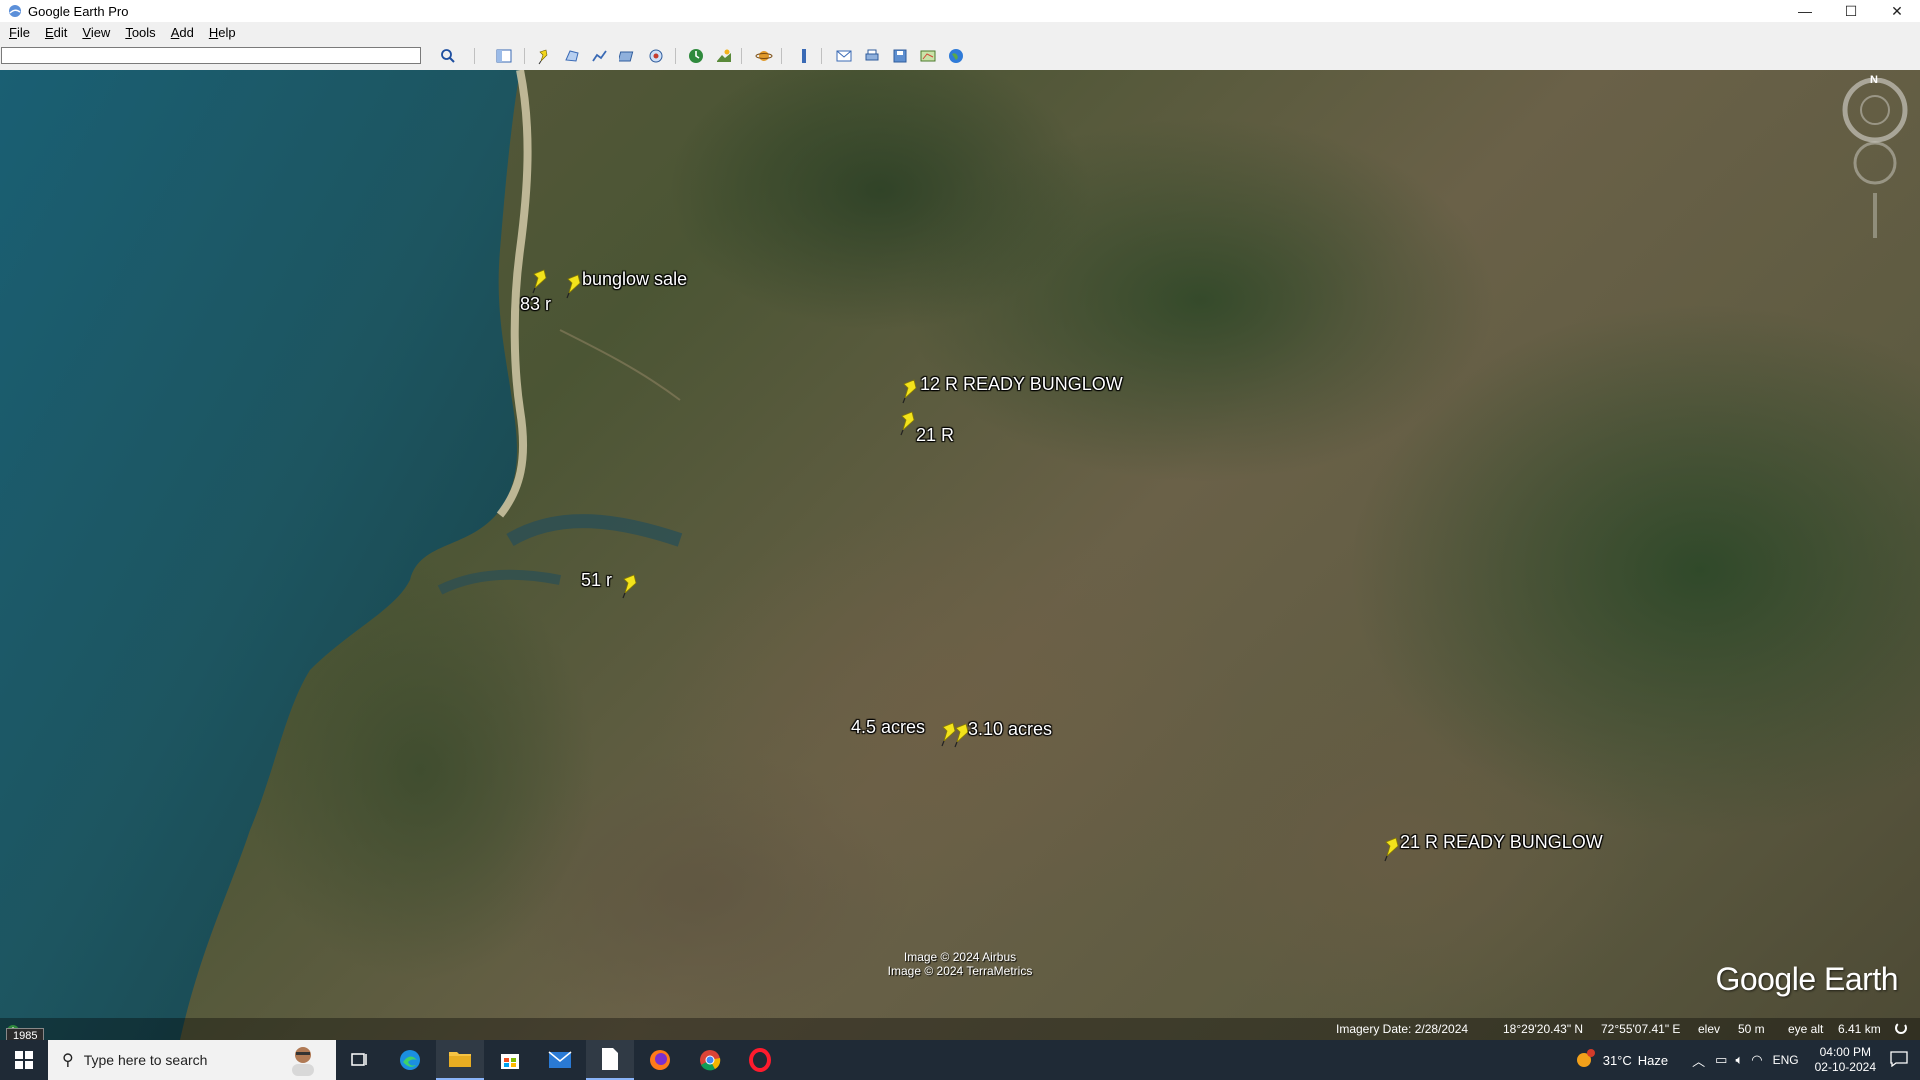 Image resolution: width=1920 pixels, height=1080 pixels. I want to click on search-highlight-avatar-icon, so click(303, 1060).